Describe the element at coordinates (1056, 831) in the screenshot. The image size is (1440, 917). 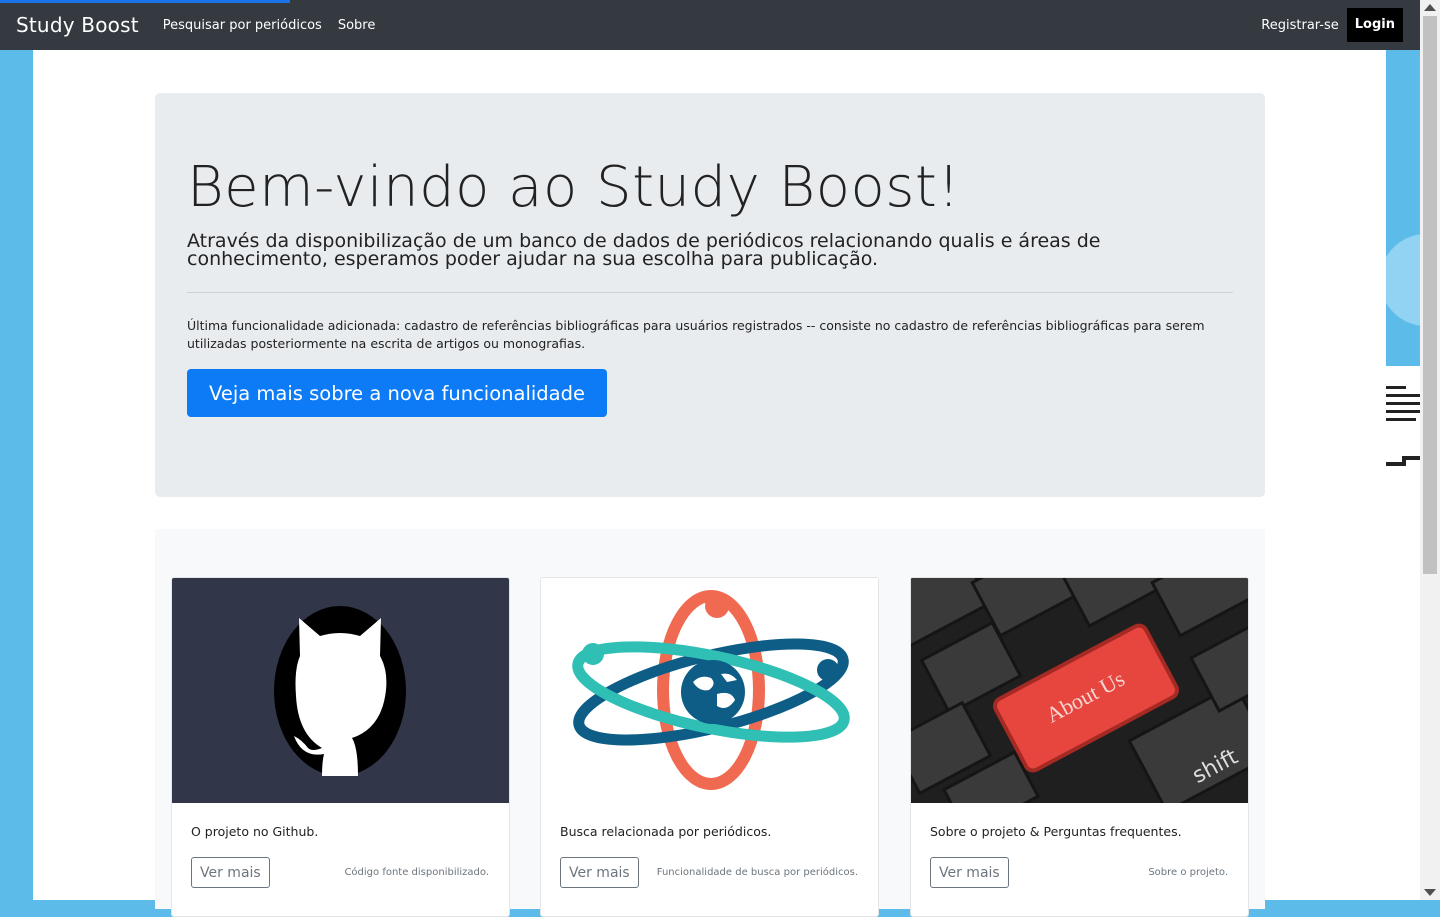
I see `card-text: Sobre o projeto & Perguntas frequentes.` at that location.